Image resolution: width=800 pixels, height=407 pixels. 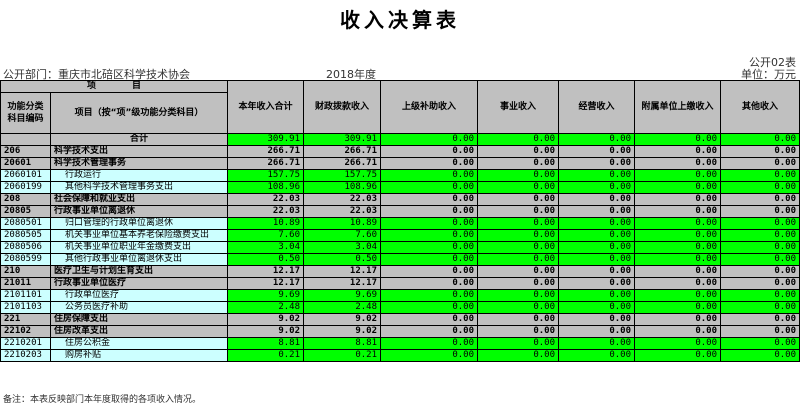 I want to click on row-name: 归口管理的行政单位离退休, so click(x=139, y=223).